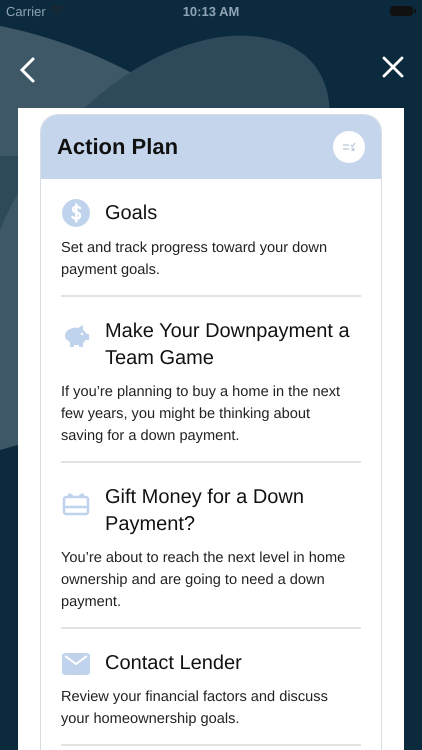 The height and width of the screenshot is (750, 422). What do you see at coordinates (230, 511) in the screenshot?
I see `item-title: Gift Money for a Down Payment?` at bounding box center [230, 511].